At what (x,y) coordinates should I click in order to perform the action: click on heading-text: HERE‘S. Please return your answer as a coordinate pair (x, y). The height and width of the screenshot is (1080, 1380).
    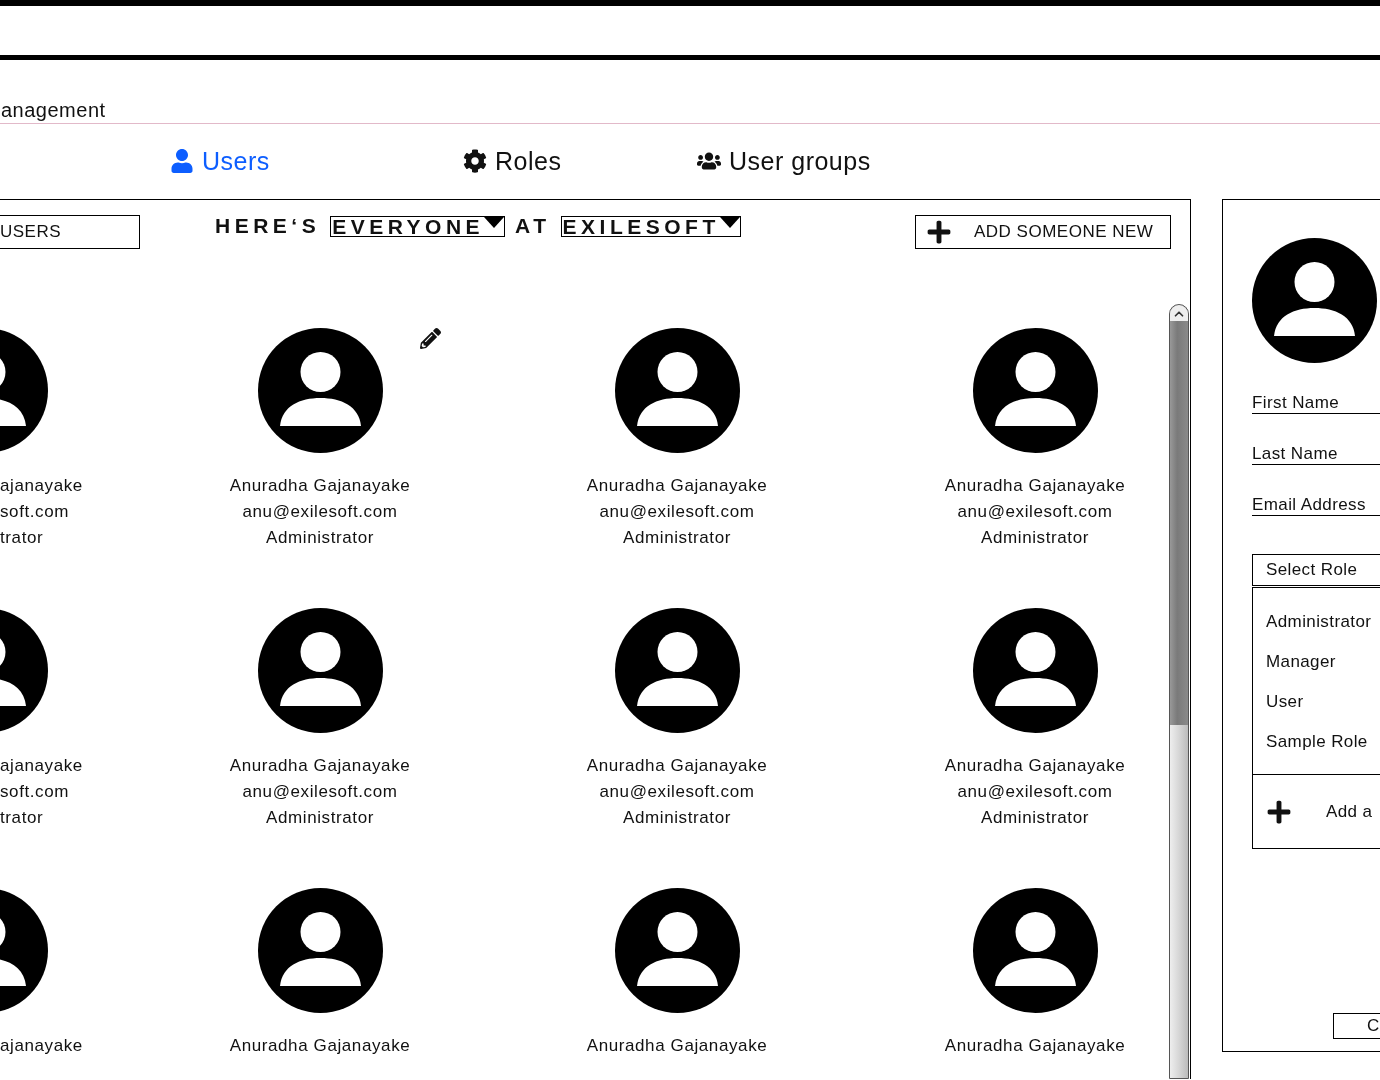
    Looking at the image, I should click on (268, 226).